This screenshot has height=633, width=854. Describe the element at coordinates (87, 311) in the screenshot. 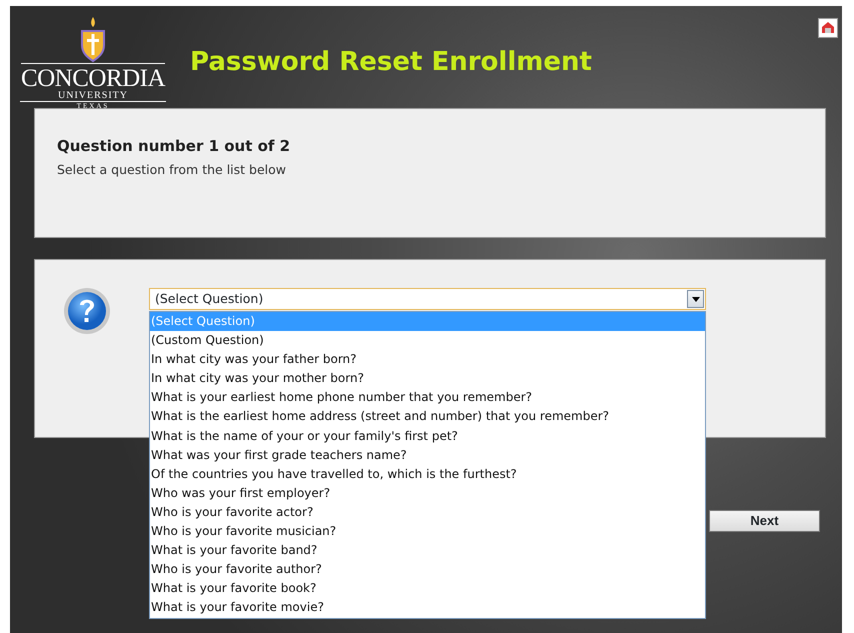

I see `help-icon` at that location.